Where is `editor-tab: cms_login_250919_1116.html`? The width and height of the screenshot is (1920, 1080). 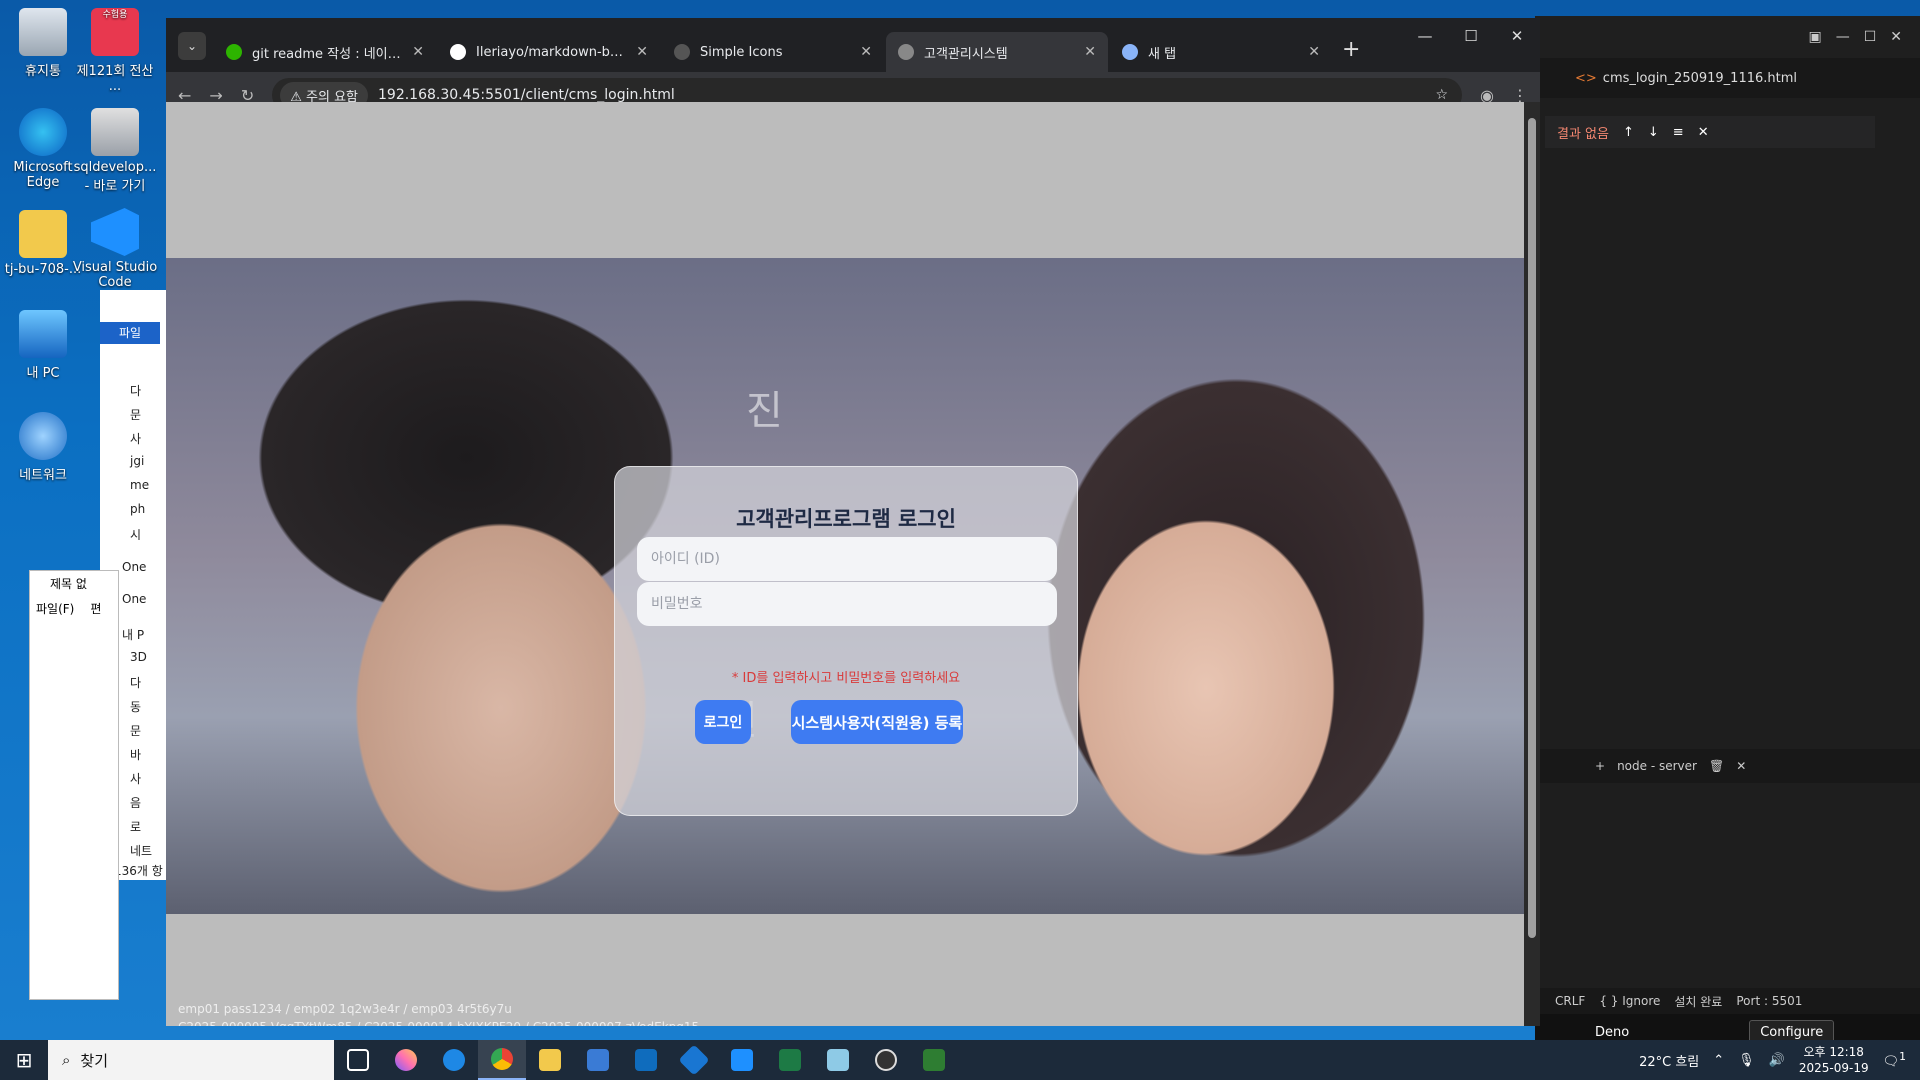
editor-tab: cms_login_250919_1116.html is located at coordinates (1700, 78).